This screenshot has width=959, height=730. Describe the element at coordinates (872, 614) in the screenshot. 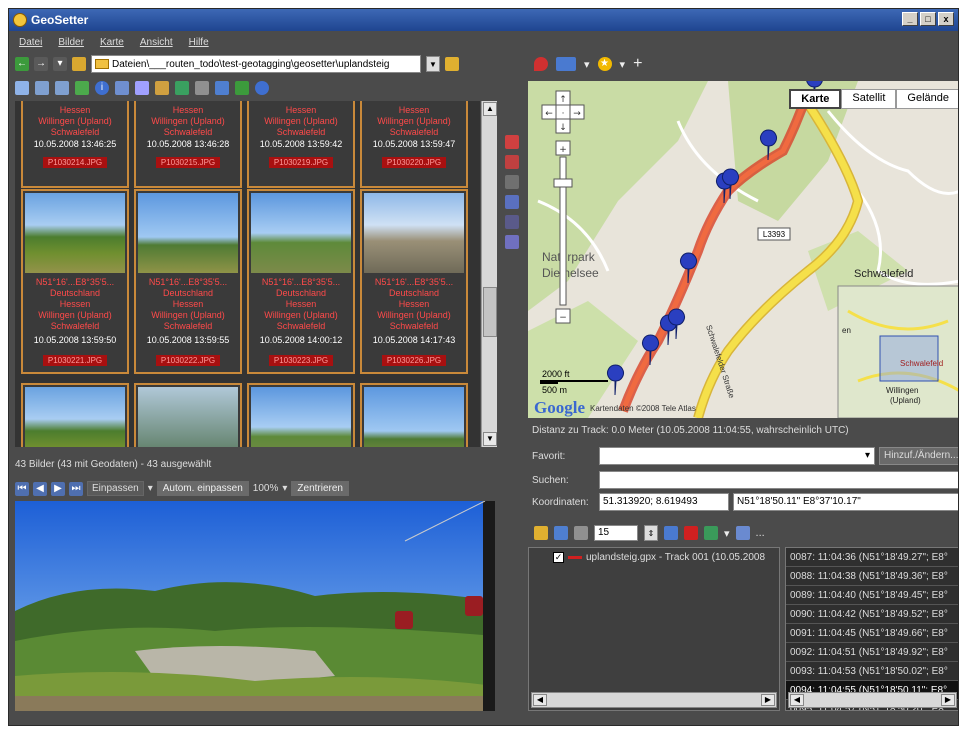

I see `trackpoint-row: 0090: 11:04:42 (N51°18'49.52"; E8°` at that location.